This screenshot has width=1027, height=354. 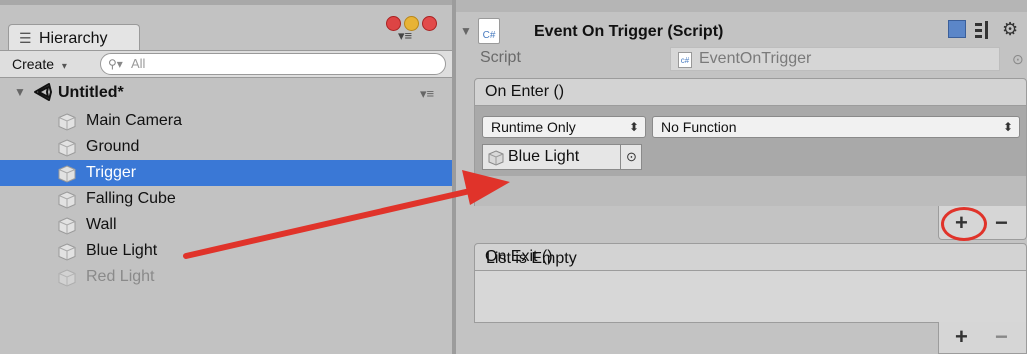 I want to click on script-field-icon: c#, so click(x=685, y=60).